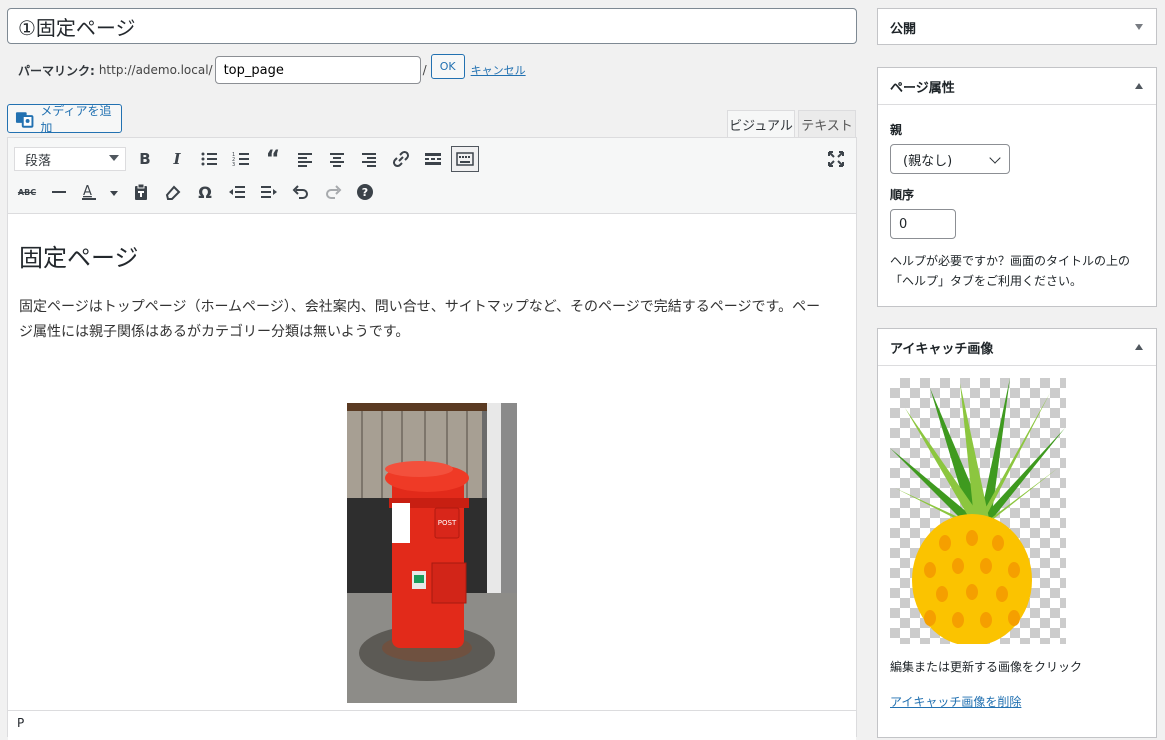  What do you see at coordinates (70, 159) in the screenshot?
I see `format-select: 段落` at bounding box center [70, 159].